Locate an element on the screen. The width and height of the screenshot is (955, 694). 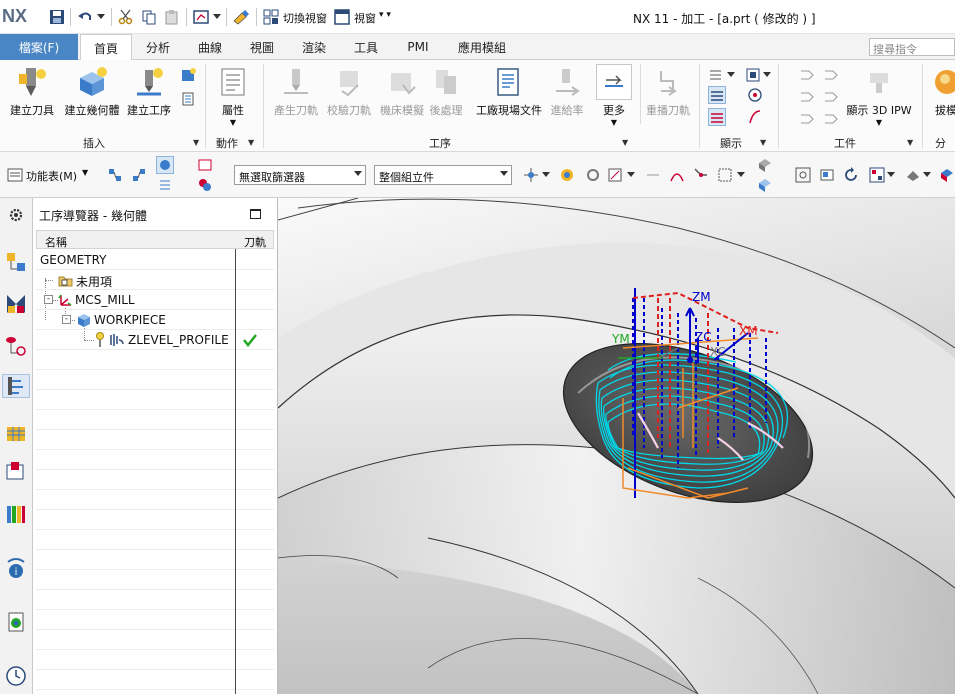
select-arc-icon is located at coordinates (701, 175).